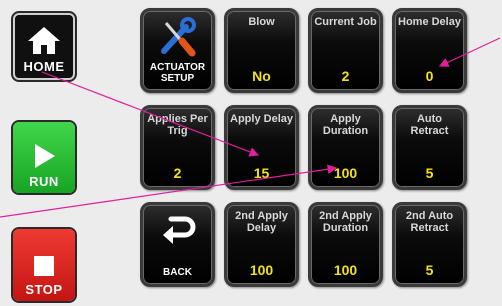 This screenshot has height=306, width=502. Describe the element at coordinates (169, 191) in the screenshot. I see `callout-line-apply-duration` at that location.